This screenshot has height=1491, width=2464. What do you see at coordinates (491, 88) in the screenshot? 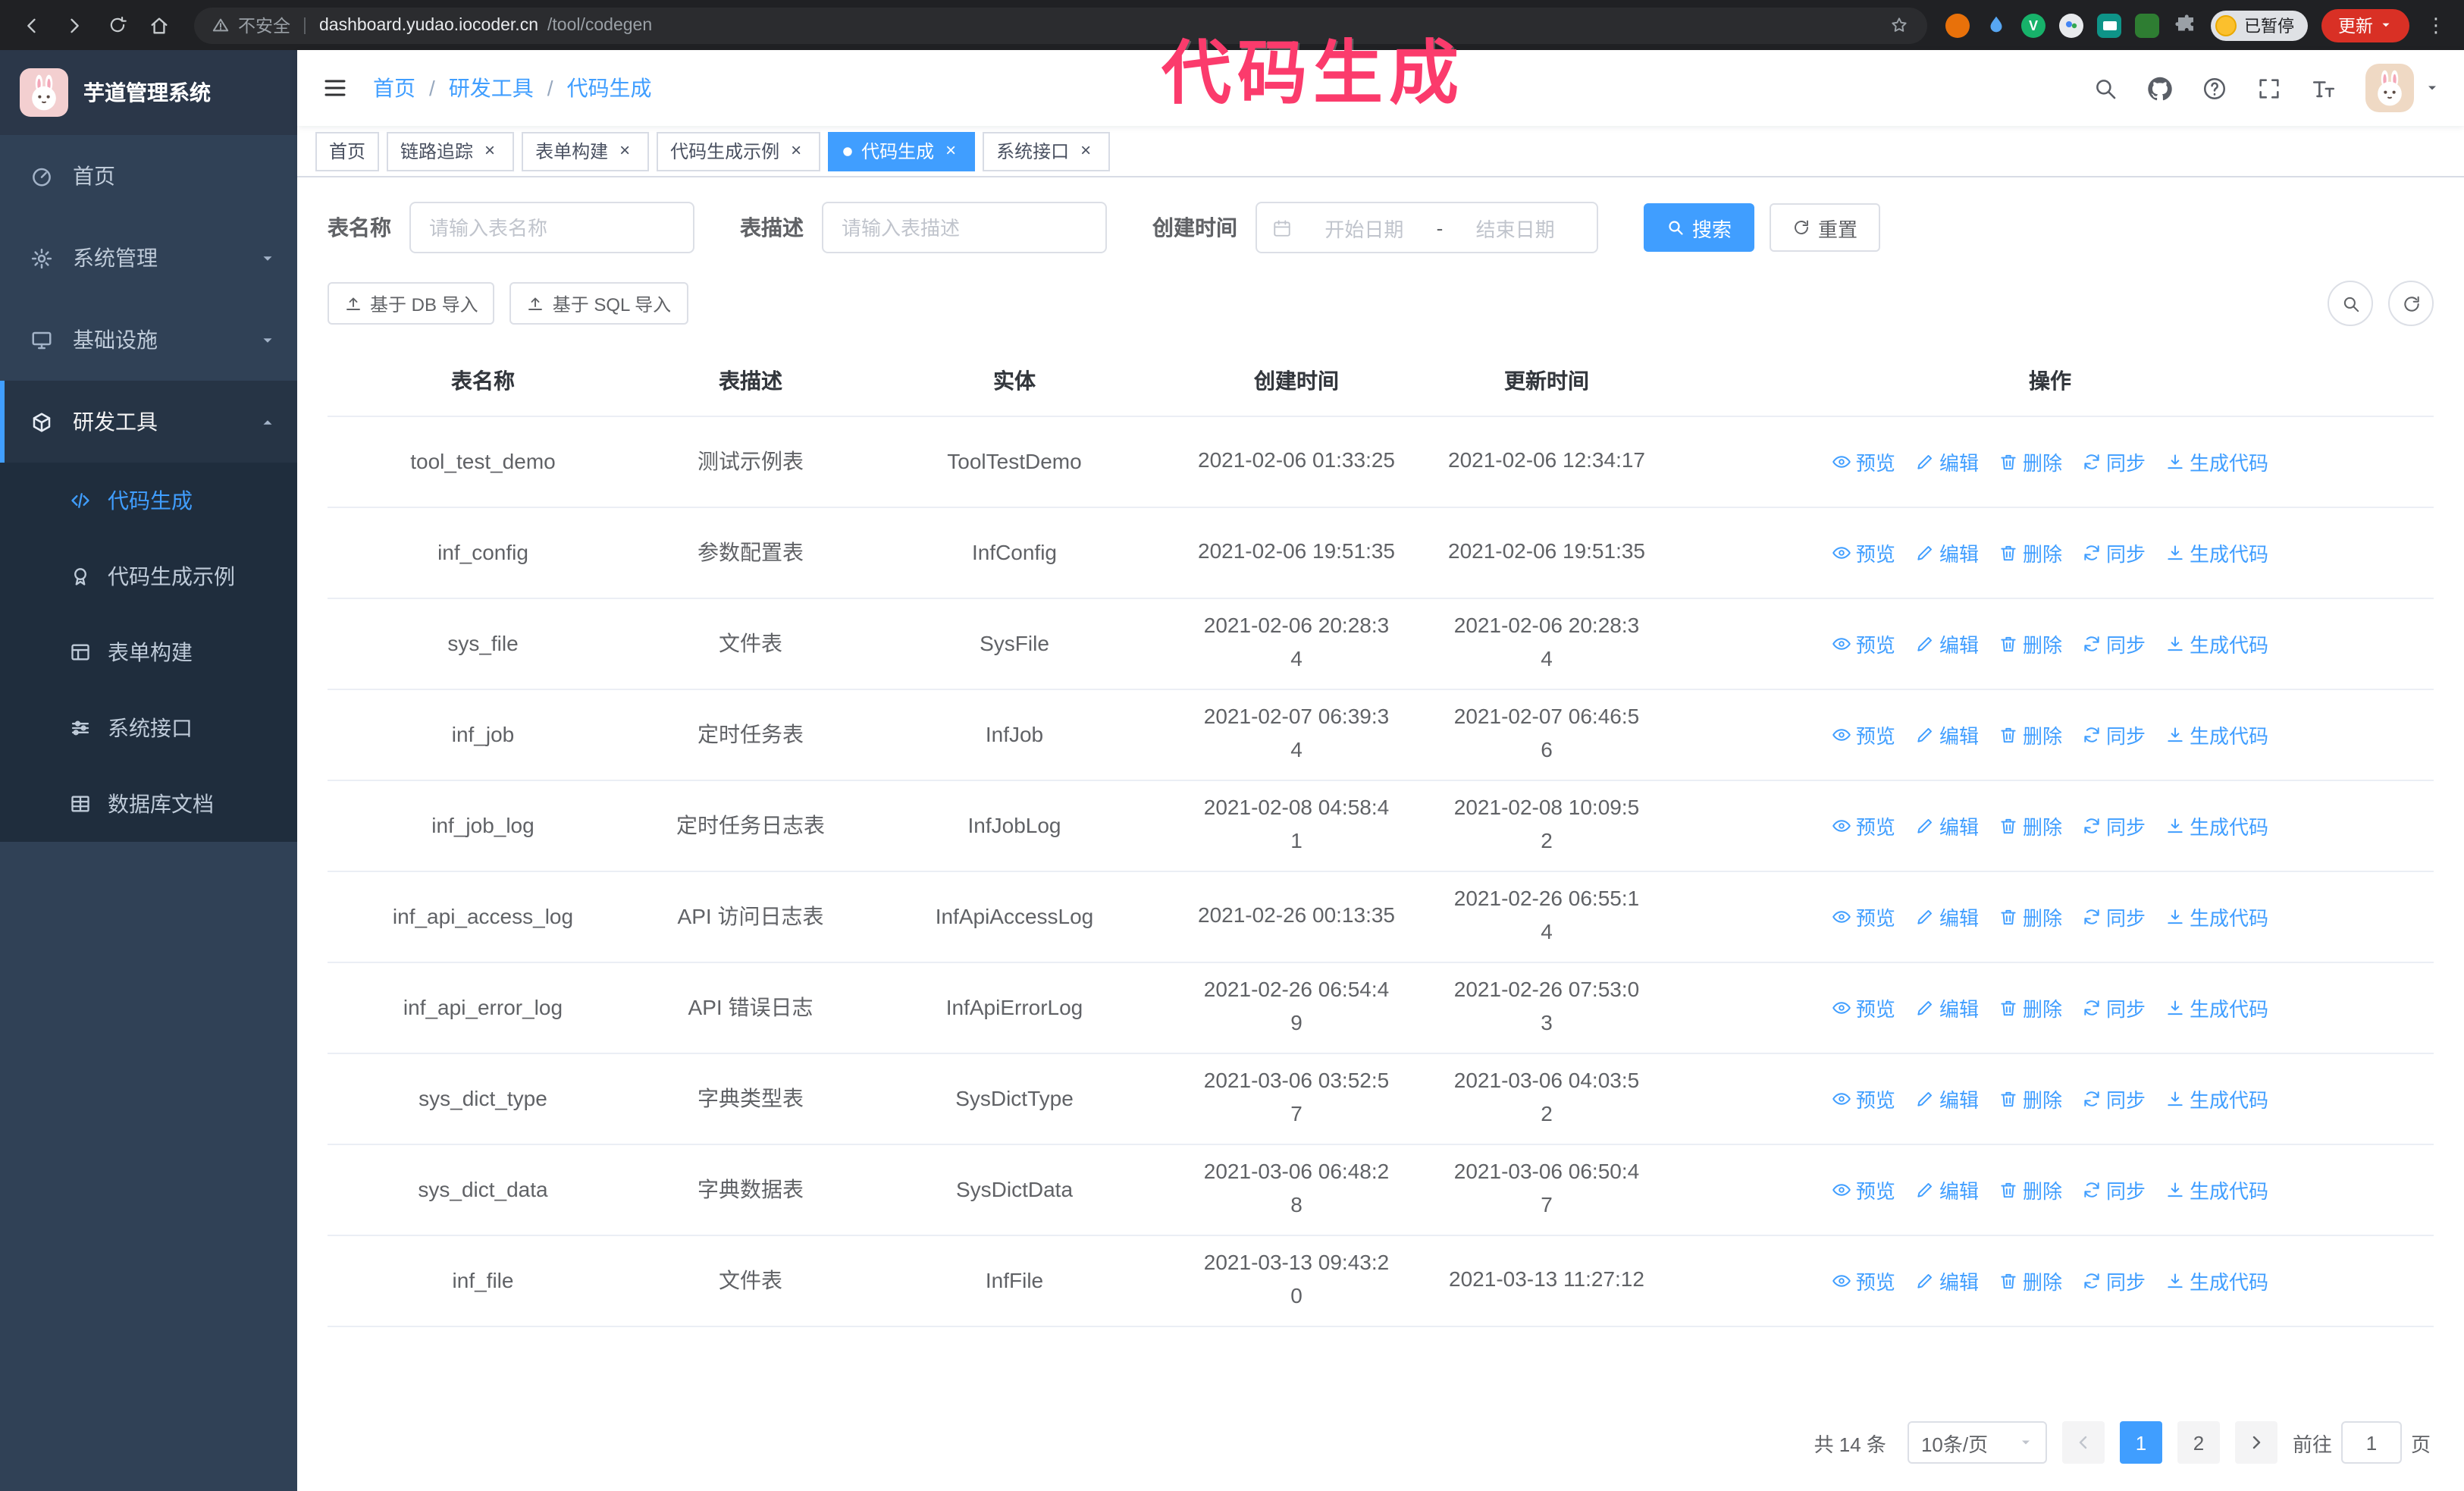
I see `breadcrumb-section: 研发工具` at bounding box center [491, 88].